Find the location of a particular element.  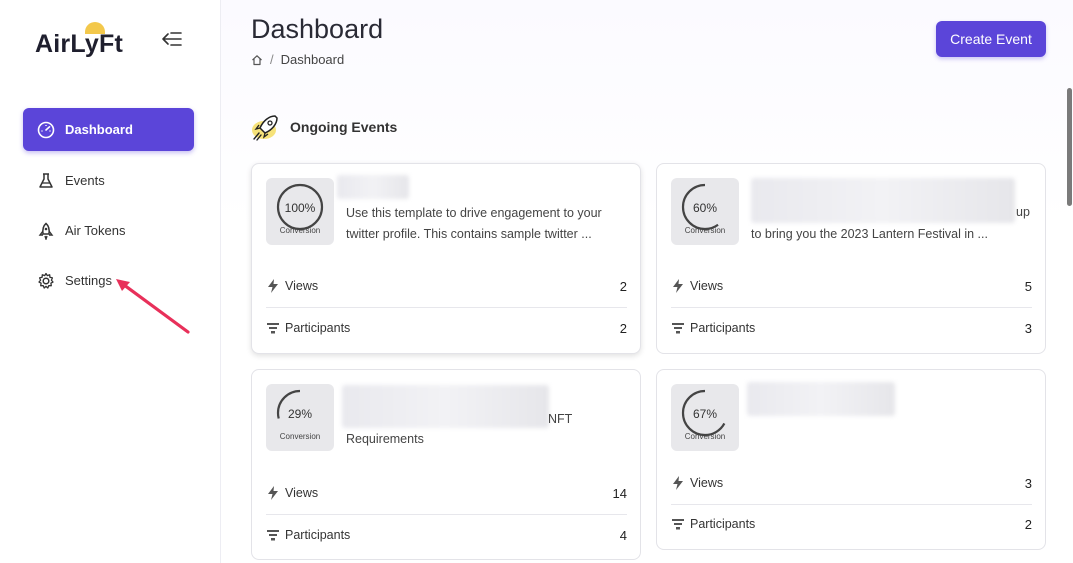

sidebar-item-label: Air Tokens is located at coordinates (95, 230).